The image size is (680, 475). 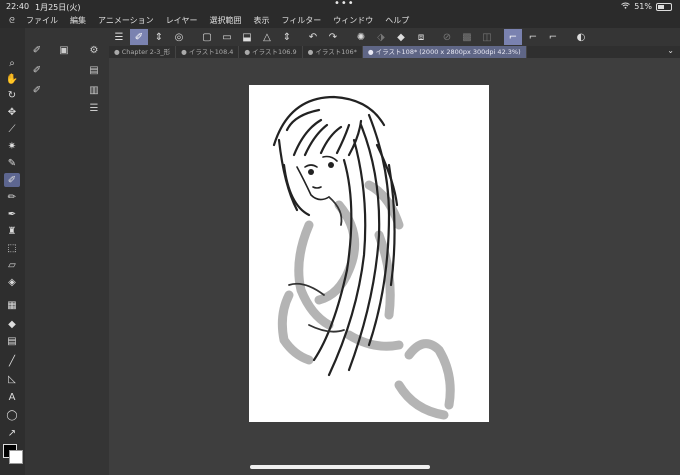 I want to click on menu-edit: 編集, so click(x=78, y=20).